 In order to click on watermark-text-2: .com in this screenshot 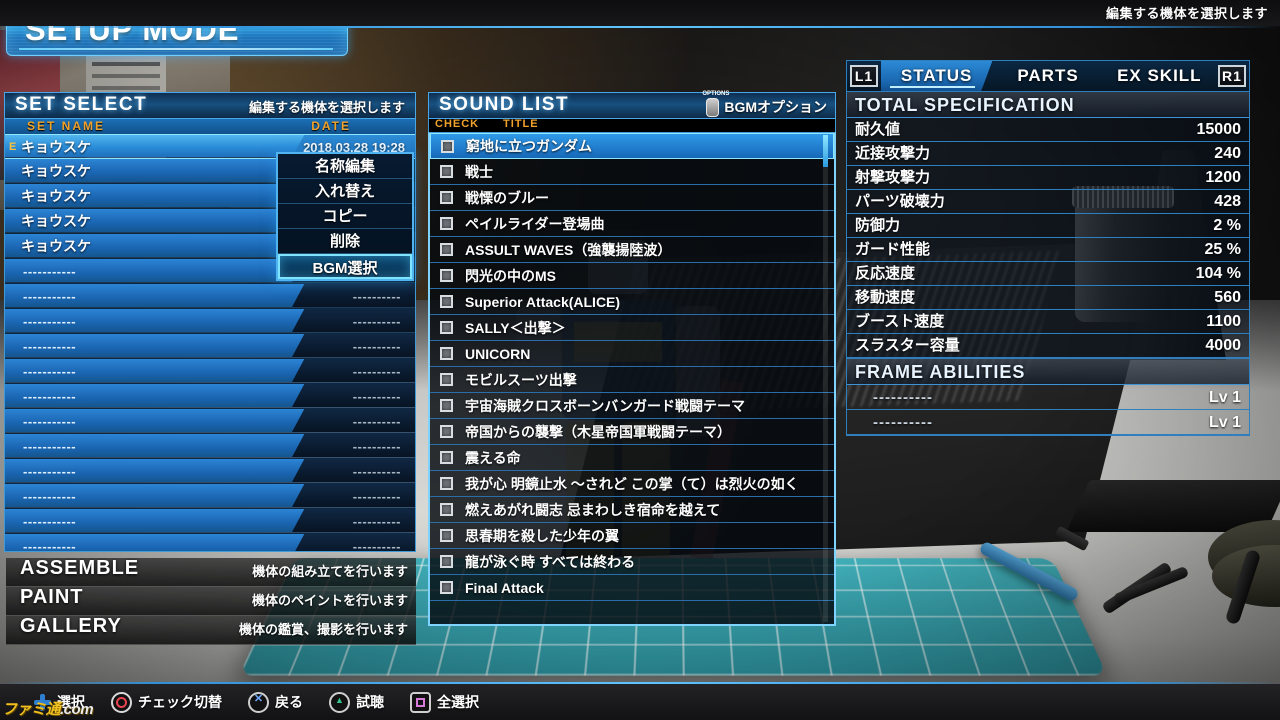, I will do `click(77, 709)`.